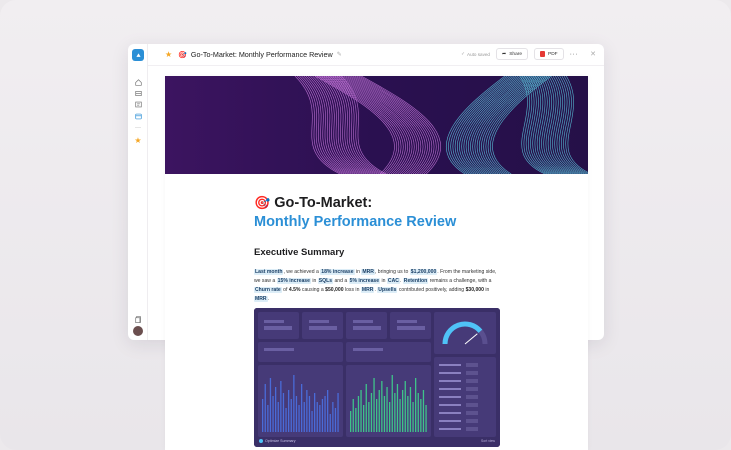 Image resolution: width=731 pixels, height=450 pixels. What do you see at coordinates (431, 290) in the screenshot?
I see `paragraph-text: contributed positively, adding` at bounding box center [431, 290].